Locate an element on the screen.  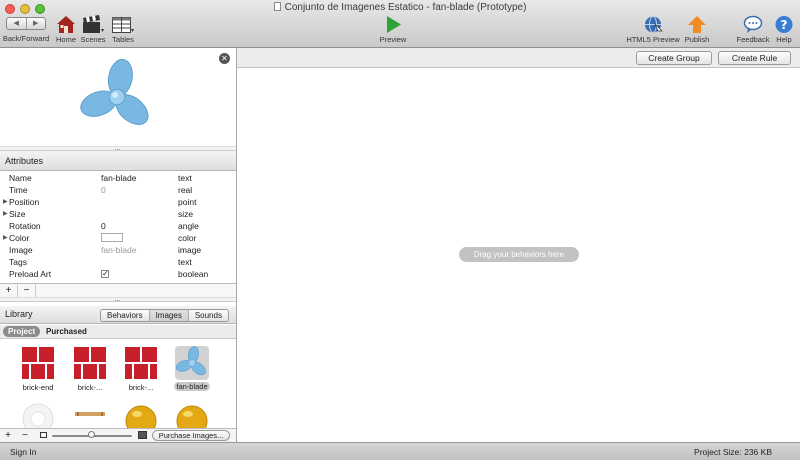
small-thumbnail-icon is located at coordinates (43, 435).